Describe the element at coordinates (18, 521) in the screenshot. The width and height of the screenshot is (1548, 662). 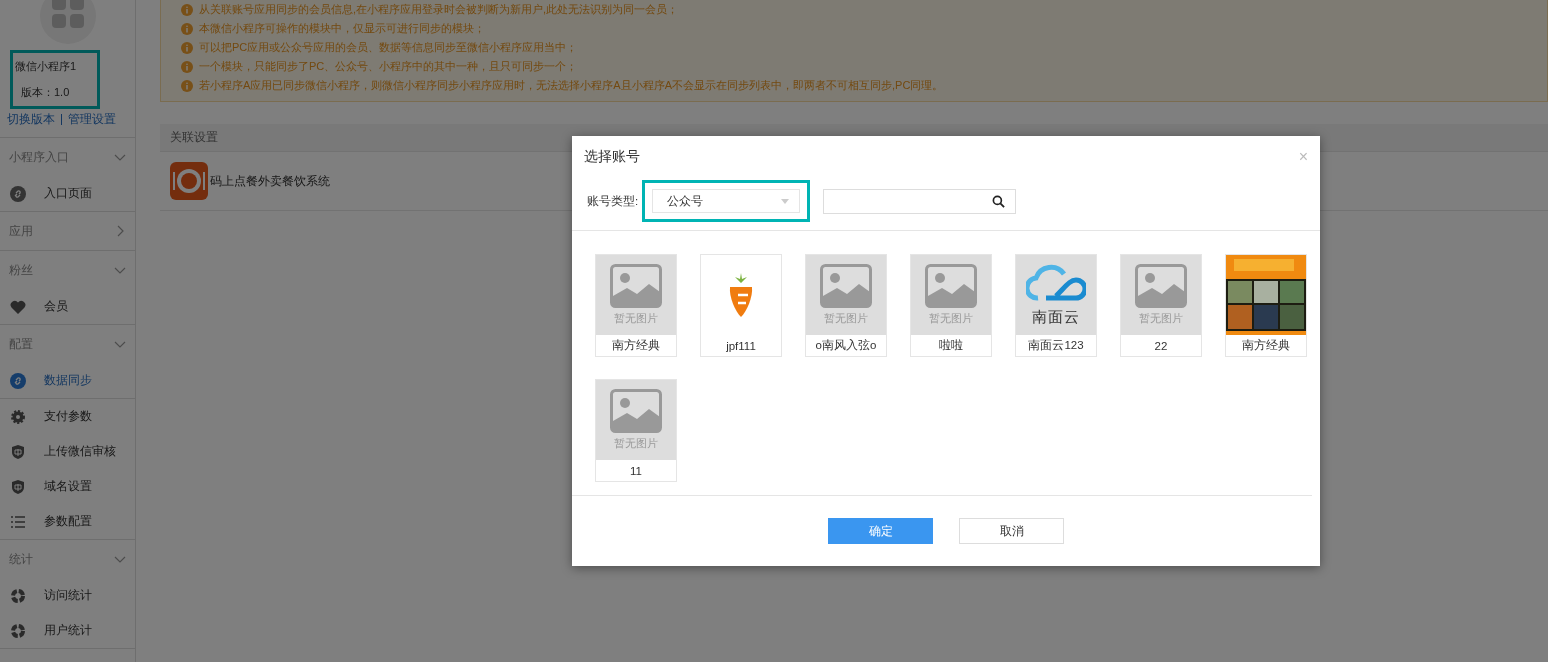
I see `list-icon` at that location.